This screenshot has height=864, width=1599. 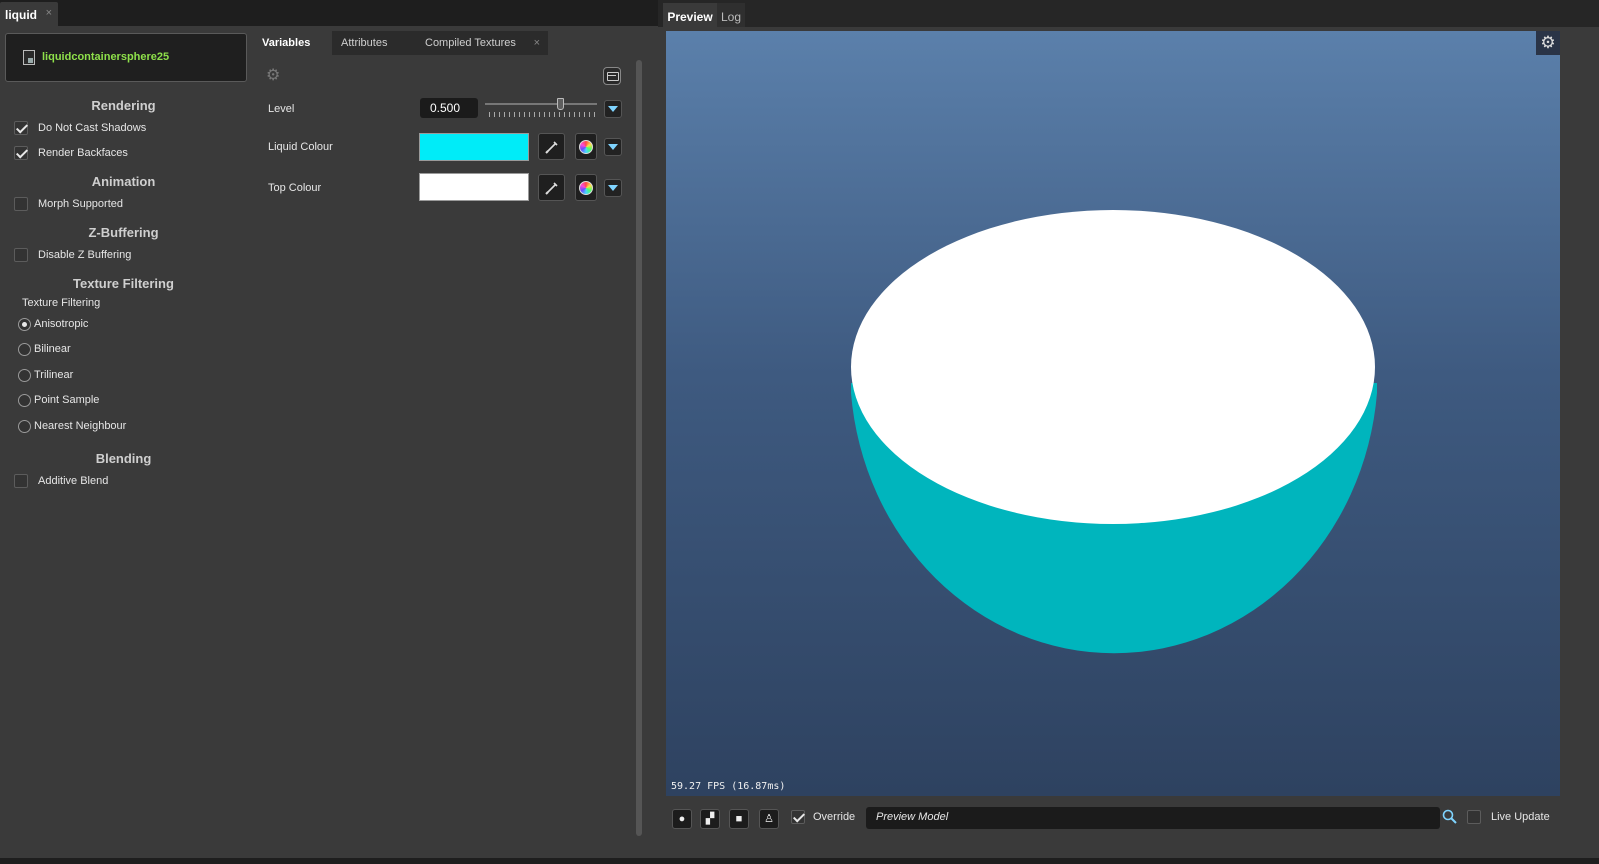 I want to click on texture-filtering-sublabel: Texture Filtering, so click(x=61, y=303).